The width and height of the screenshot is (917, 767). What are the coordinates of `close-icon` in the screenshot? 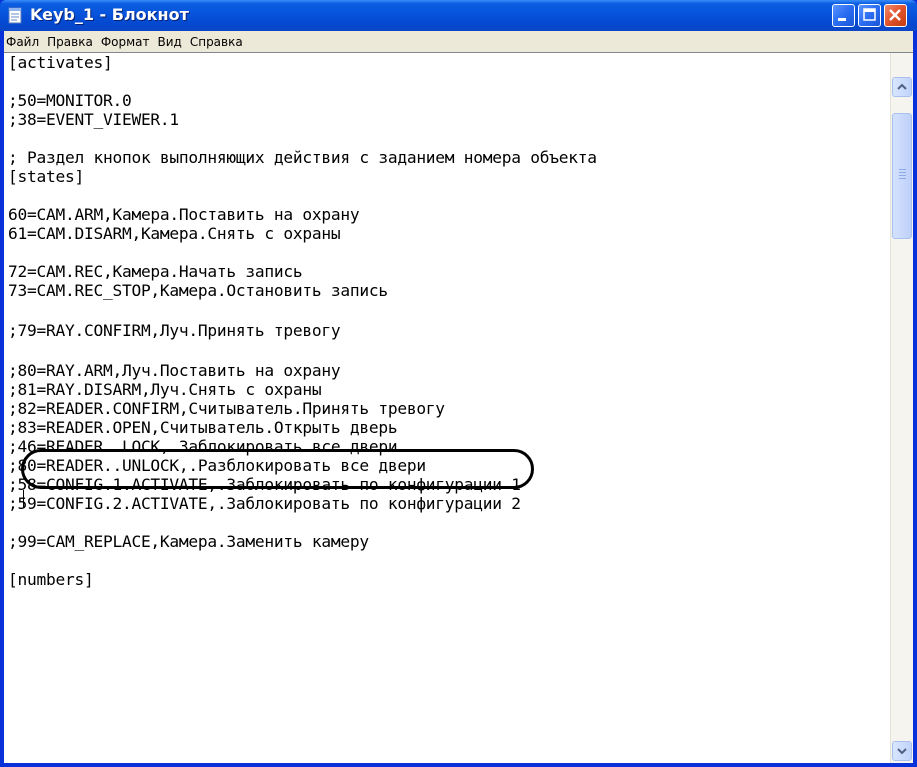 It's located at (895, 15).